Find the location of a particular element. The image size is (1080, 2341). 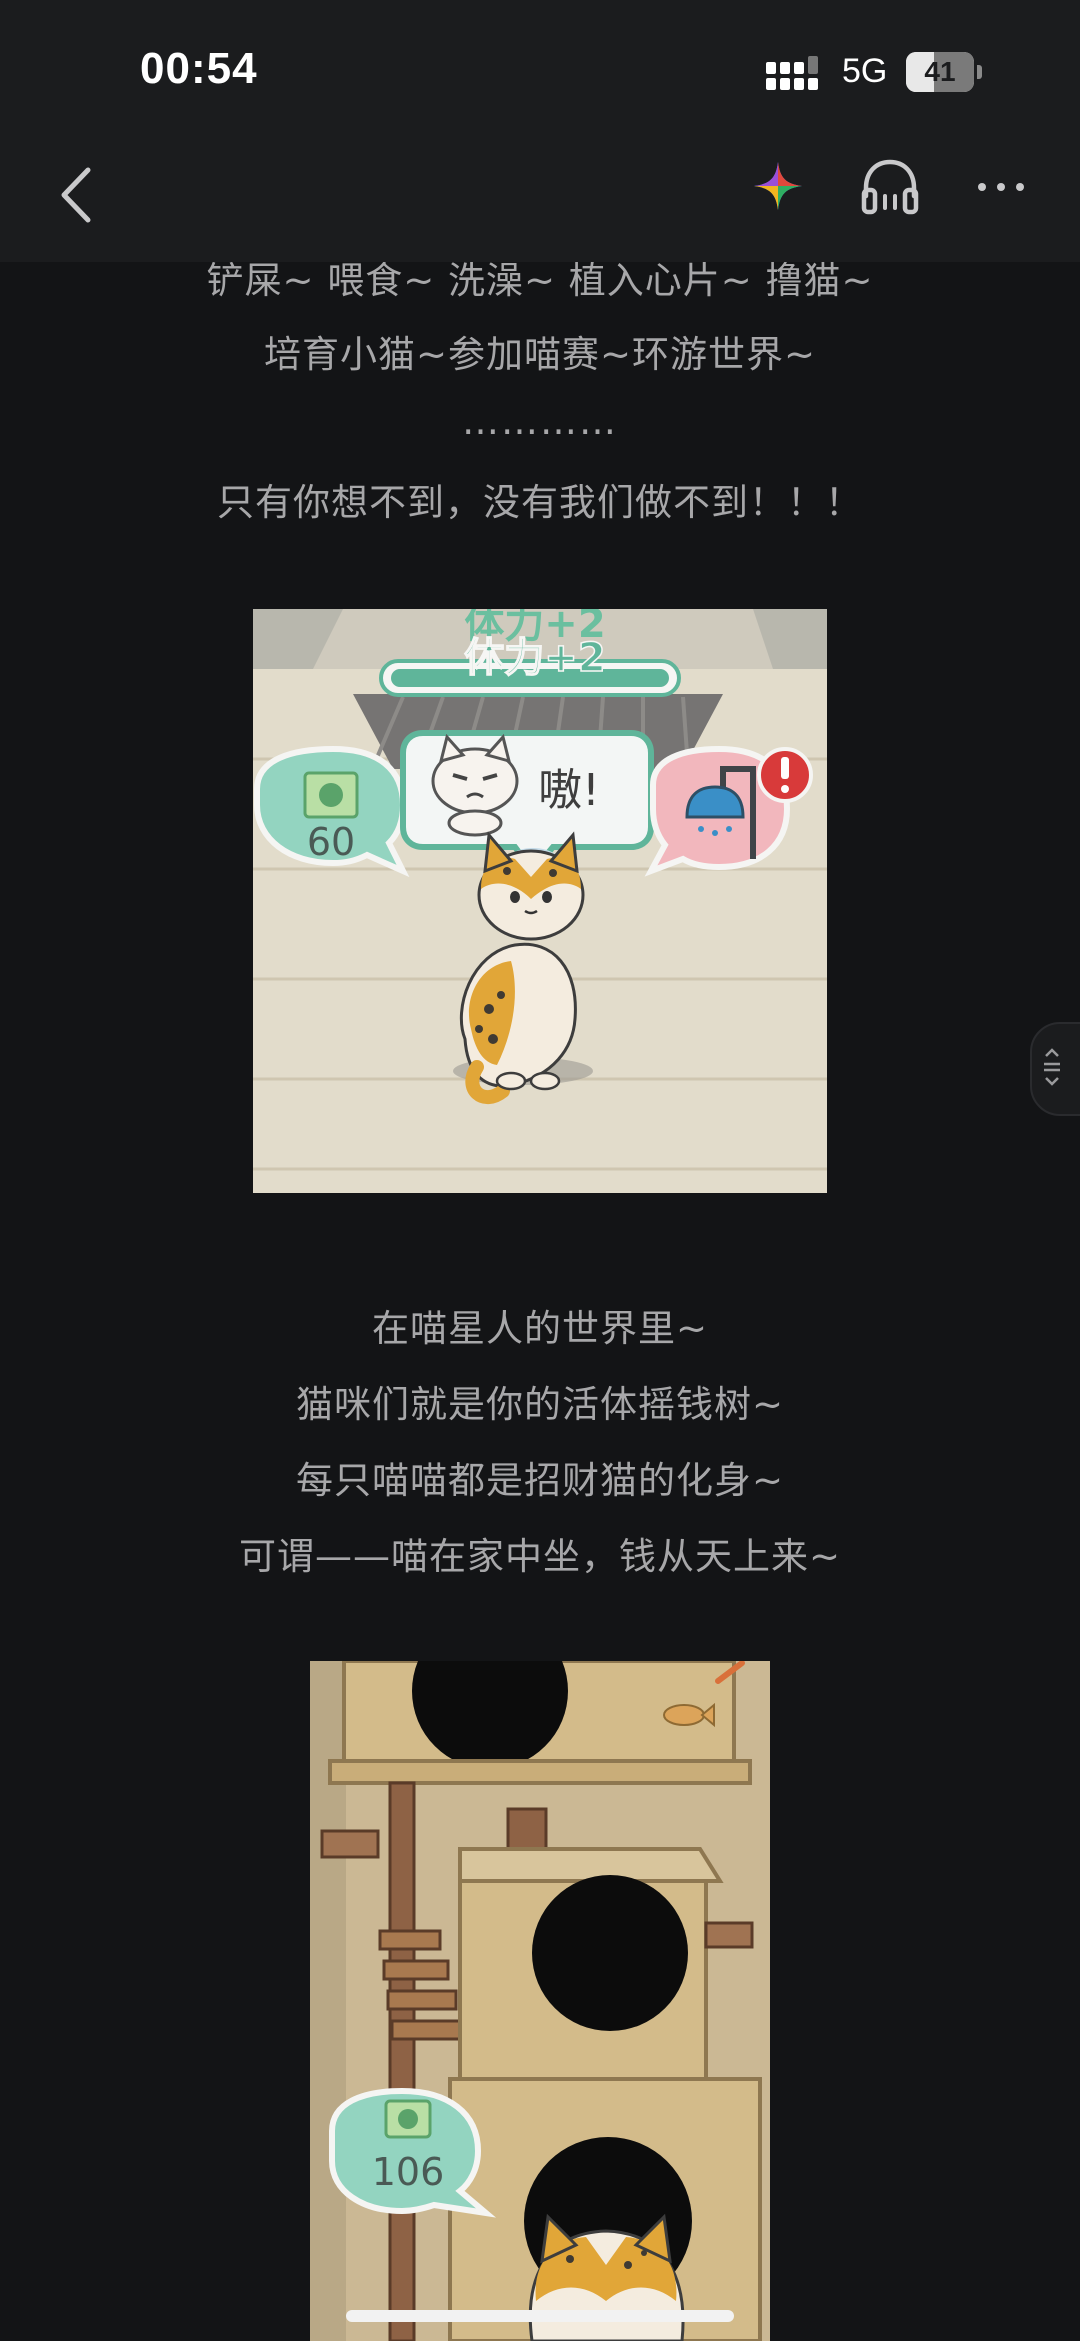

money-value: 106 is located at coordinates (408, 2172).